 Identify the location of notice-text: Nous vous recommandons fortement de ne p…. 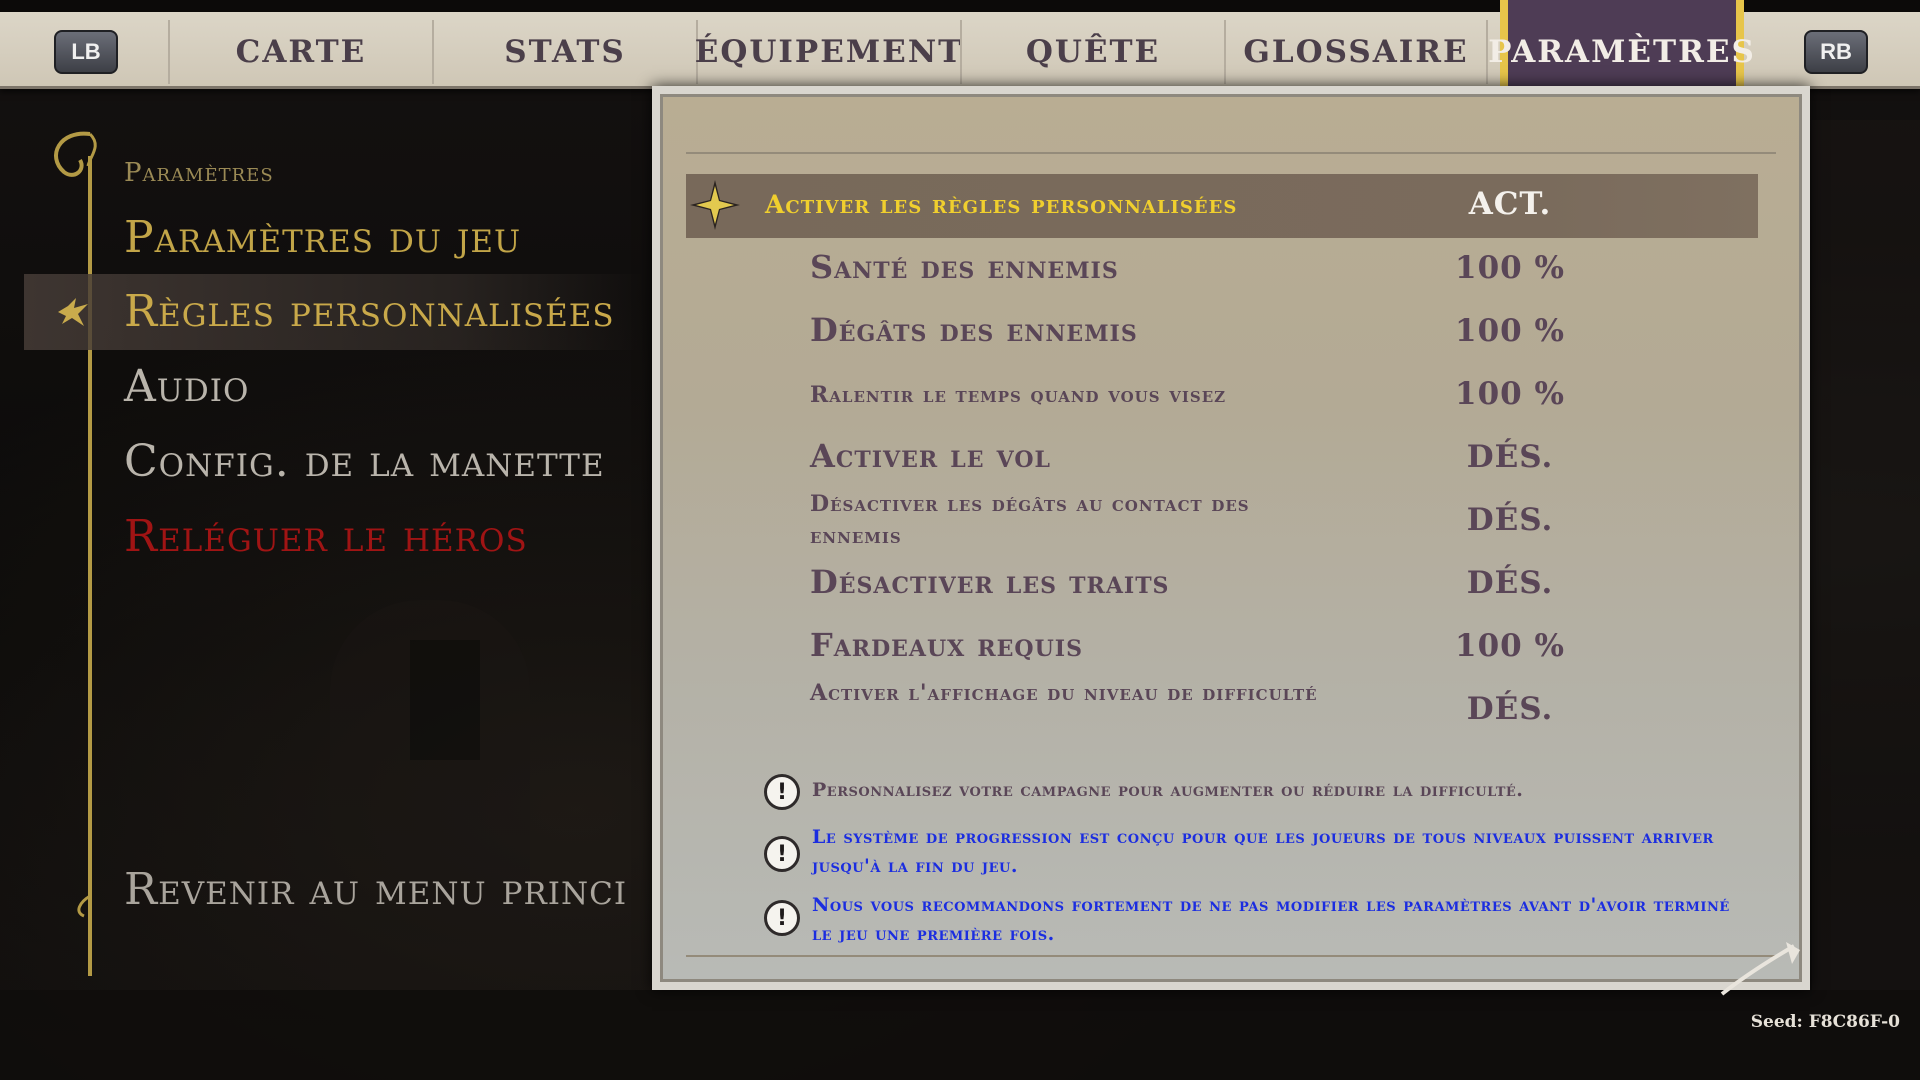
(1271, 919).